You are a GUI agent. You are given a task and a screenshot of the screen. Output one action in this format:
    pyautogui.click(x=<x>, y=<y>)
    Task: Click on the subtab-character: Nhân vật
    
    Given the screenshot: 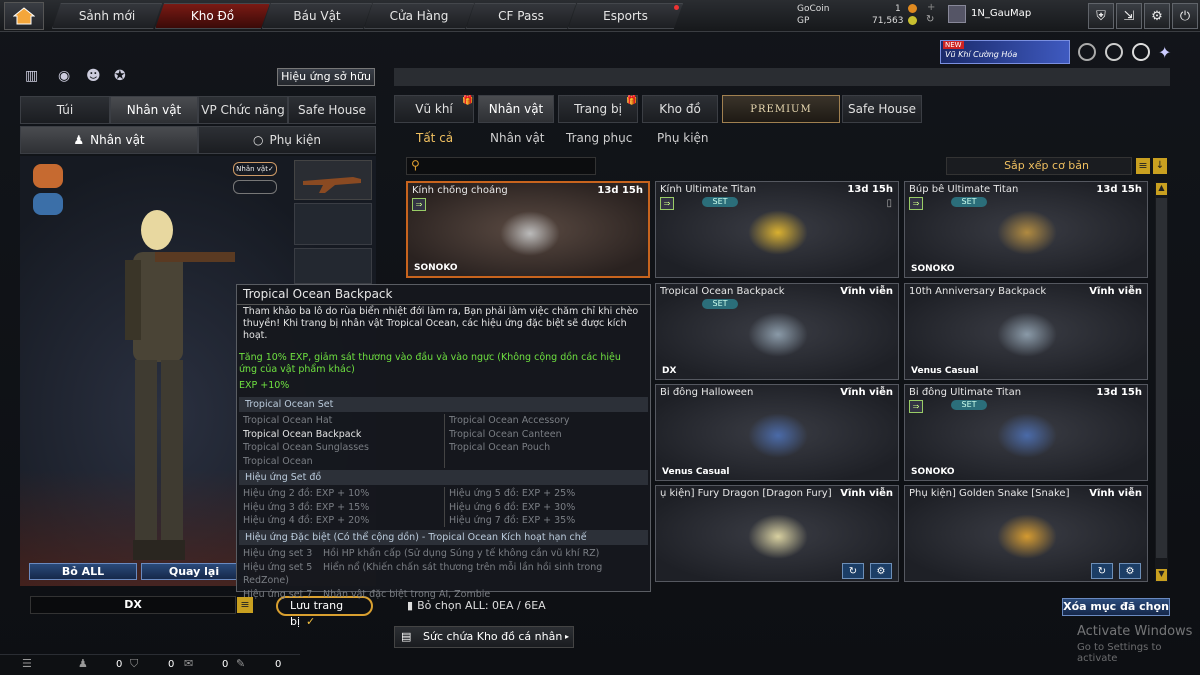 What is the action you would take?
    pyautogui.click(x=517, y=138)
    